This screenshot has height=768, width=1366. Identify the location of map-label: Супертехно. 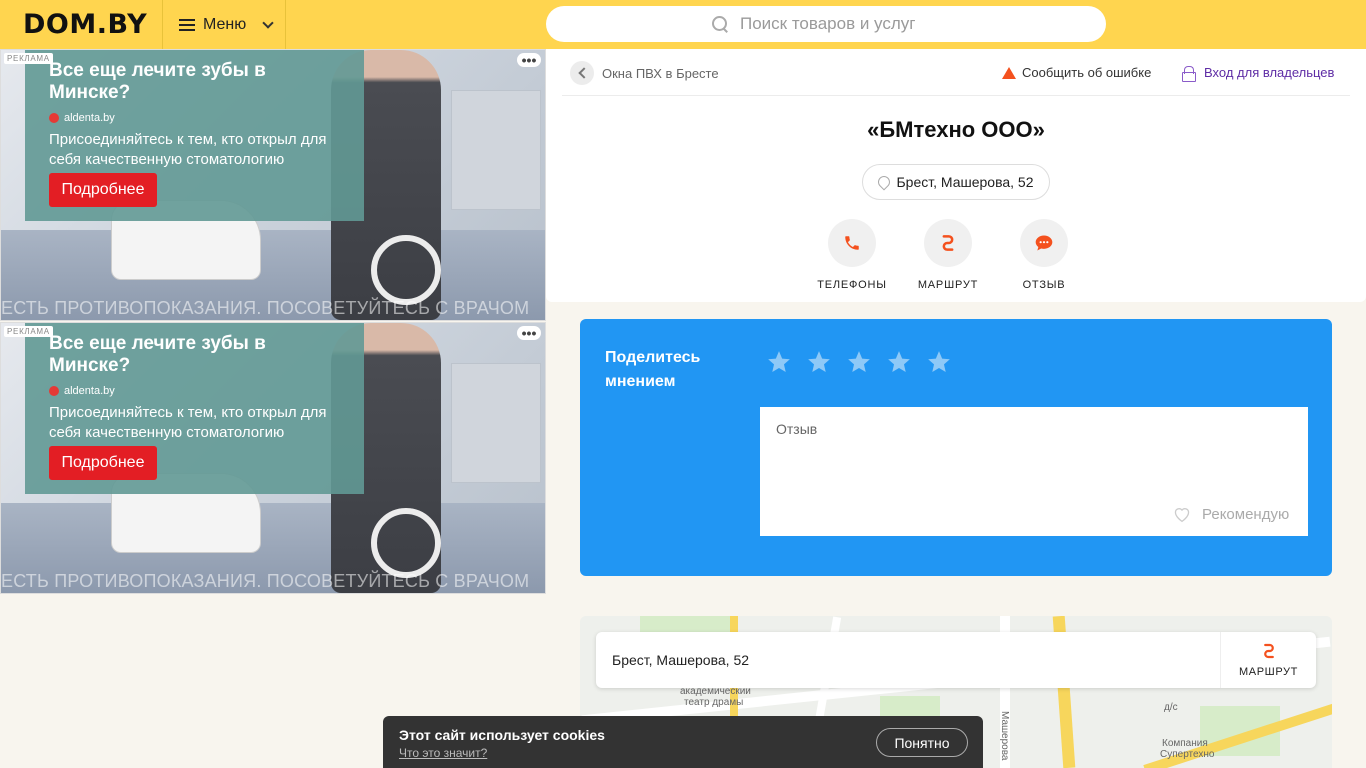
(1187, 754).